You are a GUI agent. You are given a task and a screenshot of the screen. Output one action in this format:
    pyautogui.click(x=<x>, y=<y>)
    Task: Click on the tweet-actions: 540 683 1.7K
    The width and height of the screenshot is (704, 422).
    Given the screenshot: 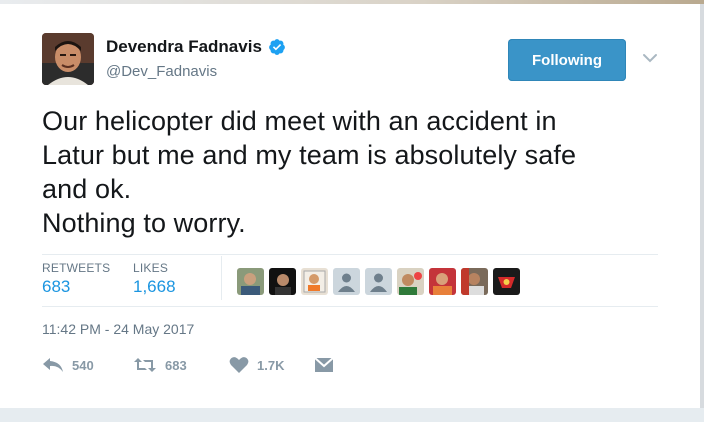 What is the action you would take?
    pyautogui.click(x=188, y=365)
    